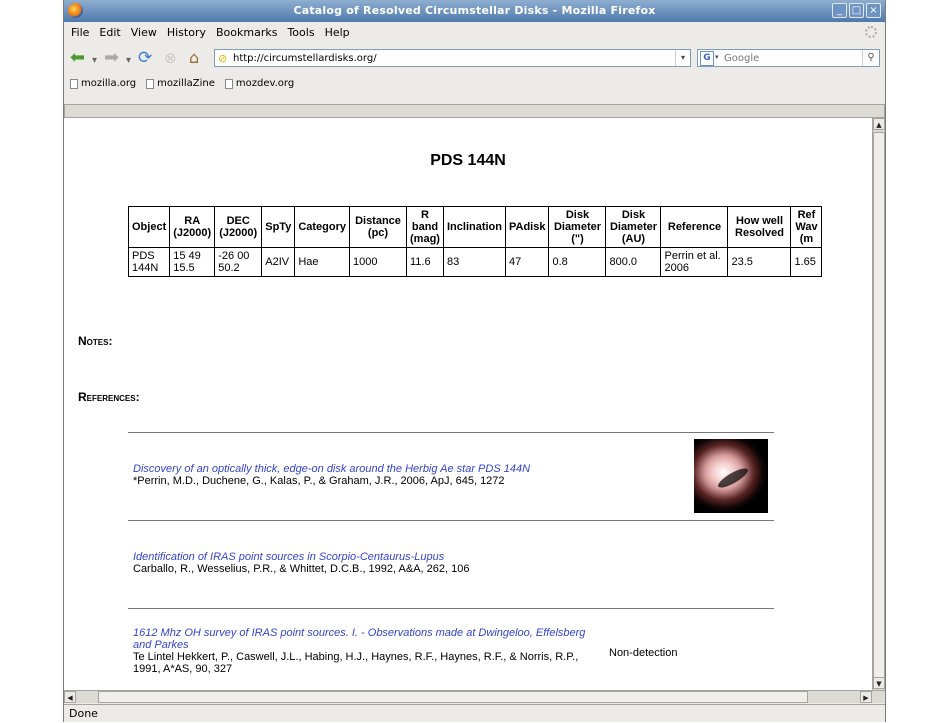 This screenshot has width=952, height=723. Describe the element at coordinates (170, 58) in the screenshot. I see `stop-button: ⊗` at that location.